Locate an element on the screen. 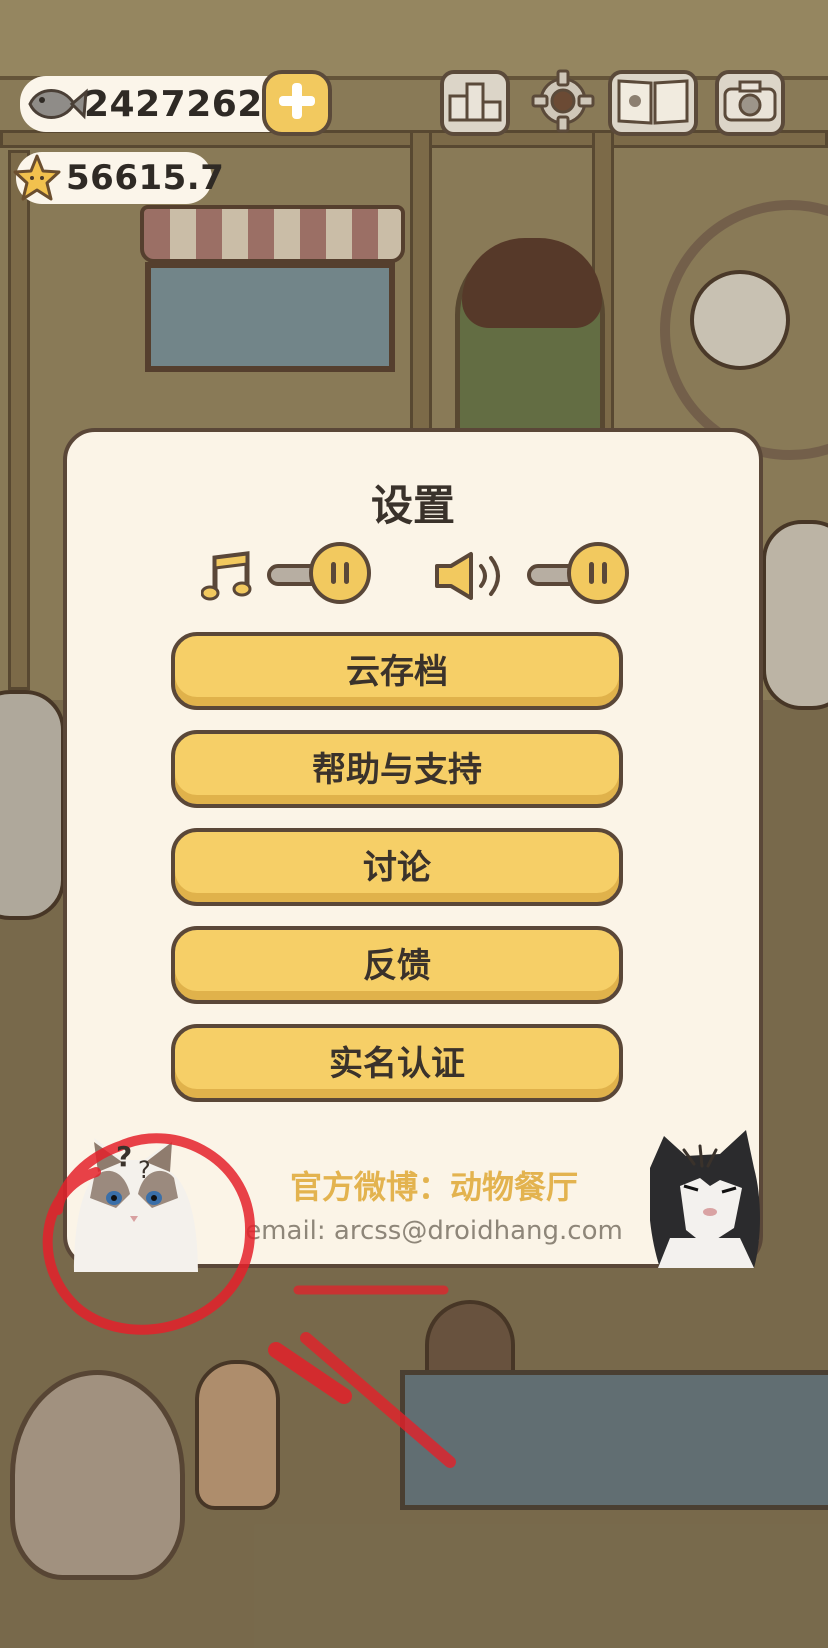  speaker-icon is located at coordinates (474, 578).